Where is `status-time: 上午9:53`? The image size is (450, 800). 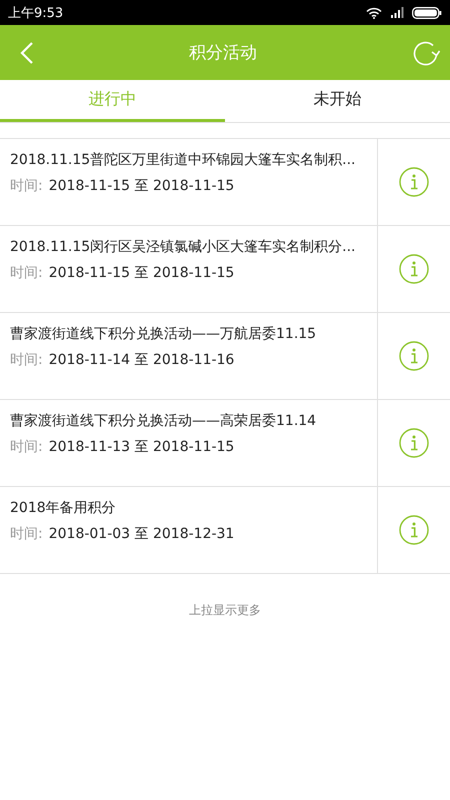
status-time: 上午9:53 is located at coordinates (36, 13).